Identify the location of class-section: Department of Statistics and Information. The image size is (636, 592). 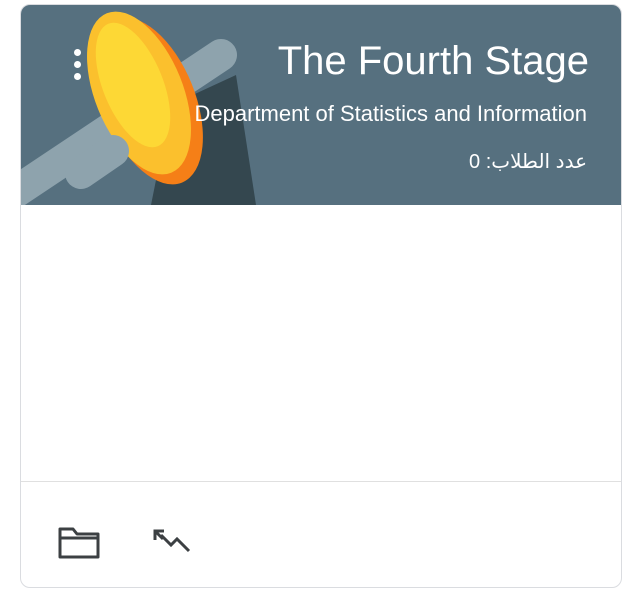
(360, 114).